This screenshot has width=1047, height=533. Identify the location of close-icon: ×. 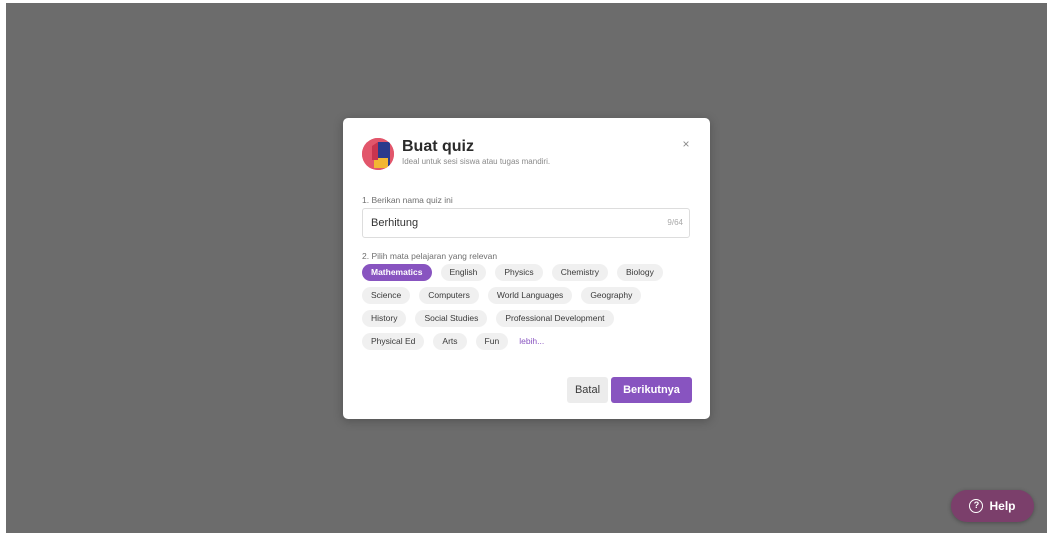
(686, 144).